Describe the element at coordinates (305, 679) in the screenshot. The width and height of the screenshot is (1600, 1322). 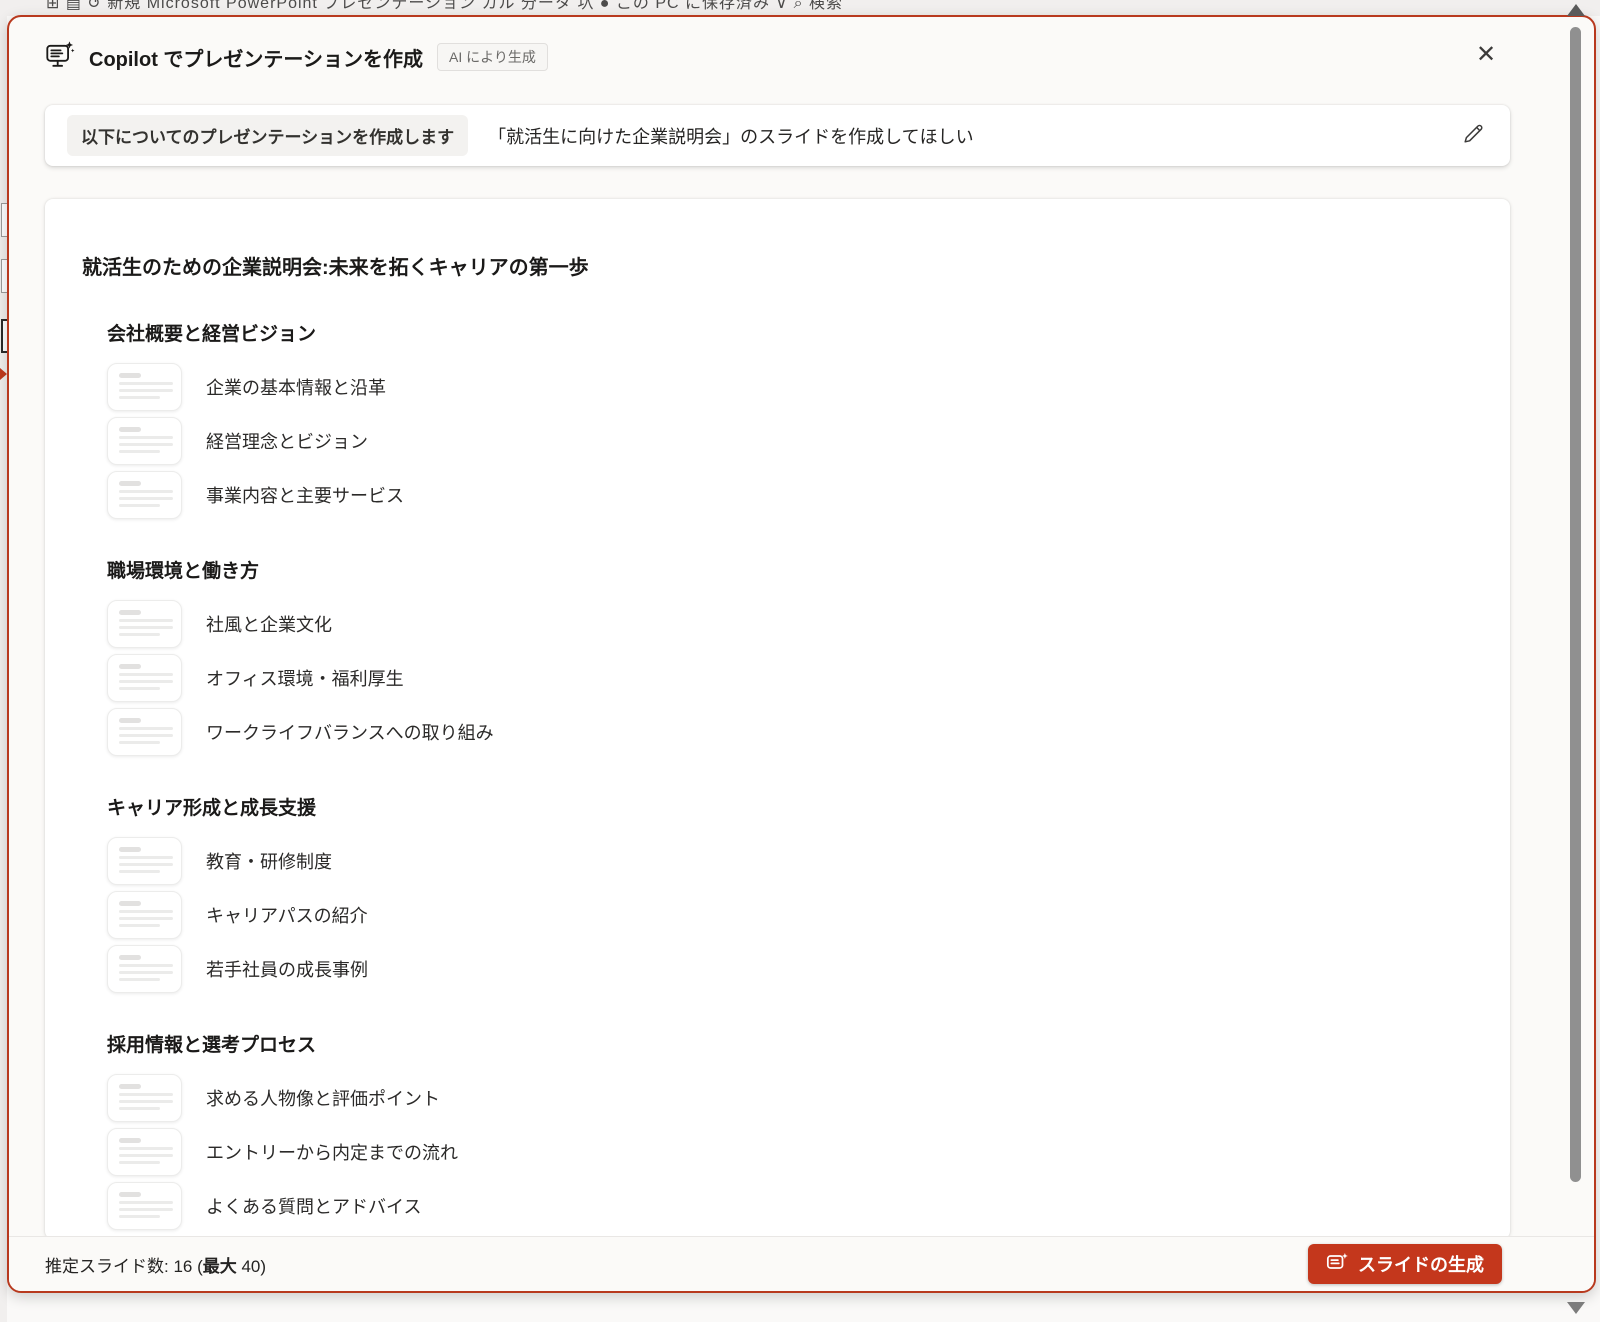
I see `slide-title: オフィス環境・福利厚生` at that location.